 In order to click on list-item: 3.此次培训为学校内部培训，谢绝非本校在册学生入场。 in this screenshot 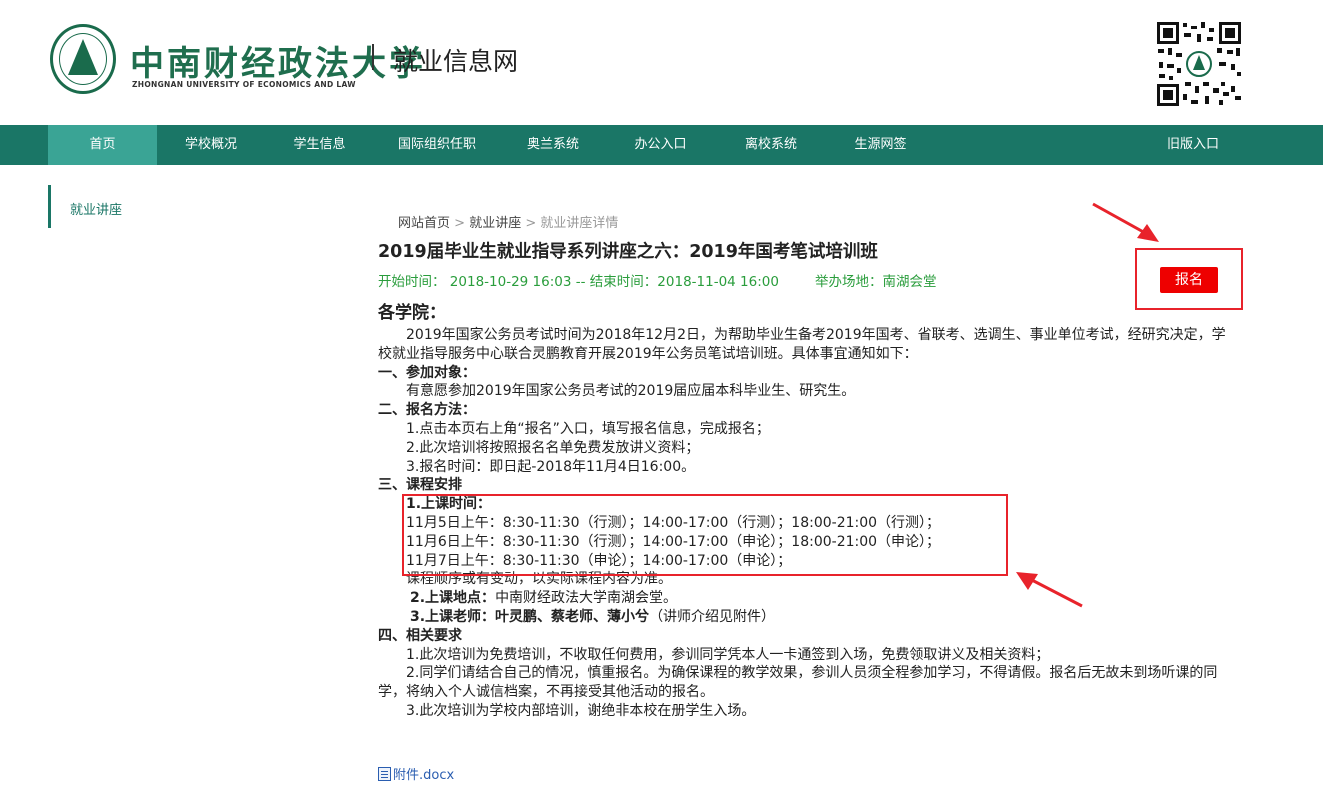, I will do `click(567, 710)`.